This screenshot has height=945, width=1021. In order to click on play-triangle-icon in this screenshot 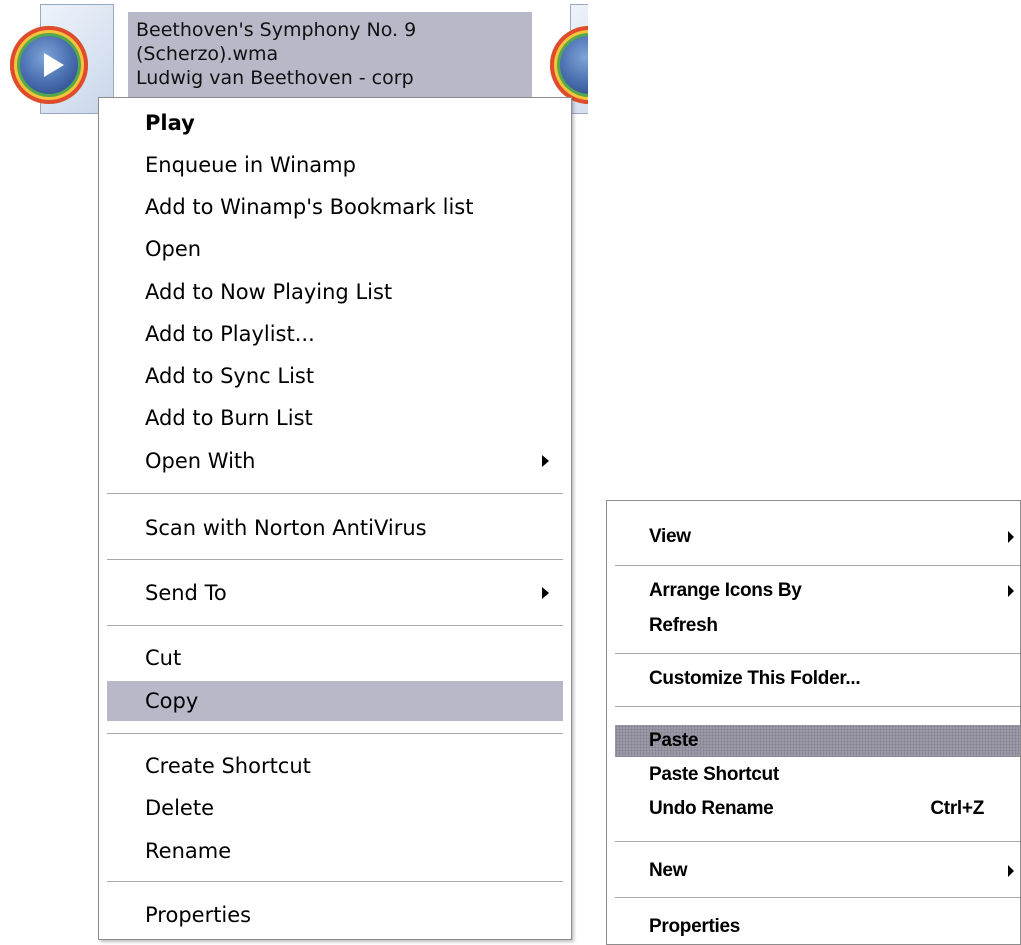, I will do `click(54, 65)`.